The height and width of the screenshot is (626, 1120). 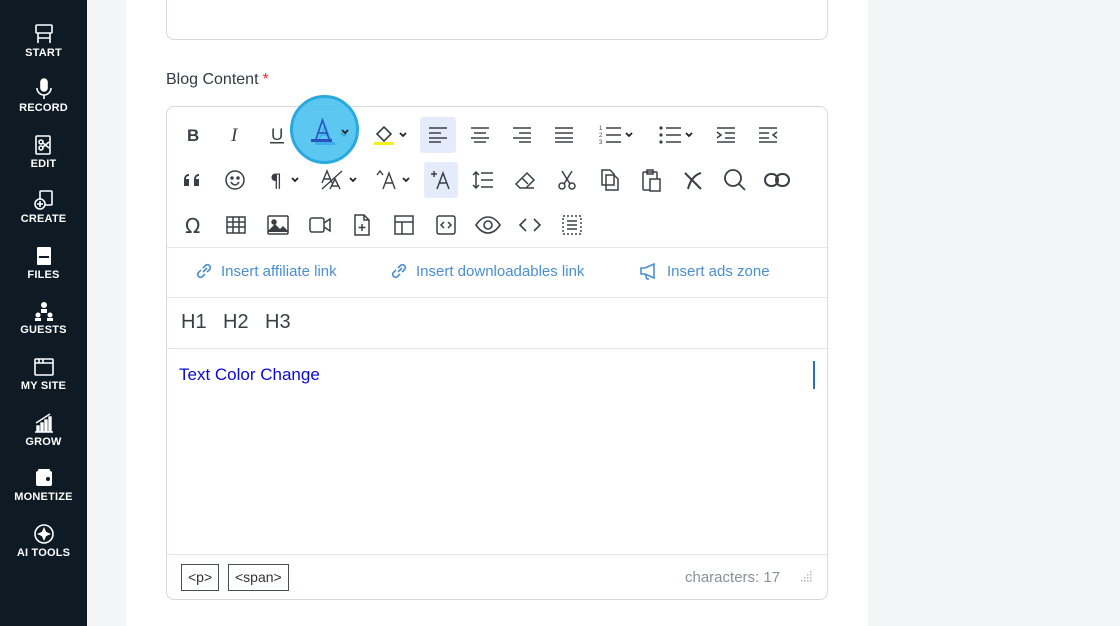 I want to click on align-left-button, so click(x=438, y=135).